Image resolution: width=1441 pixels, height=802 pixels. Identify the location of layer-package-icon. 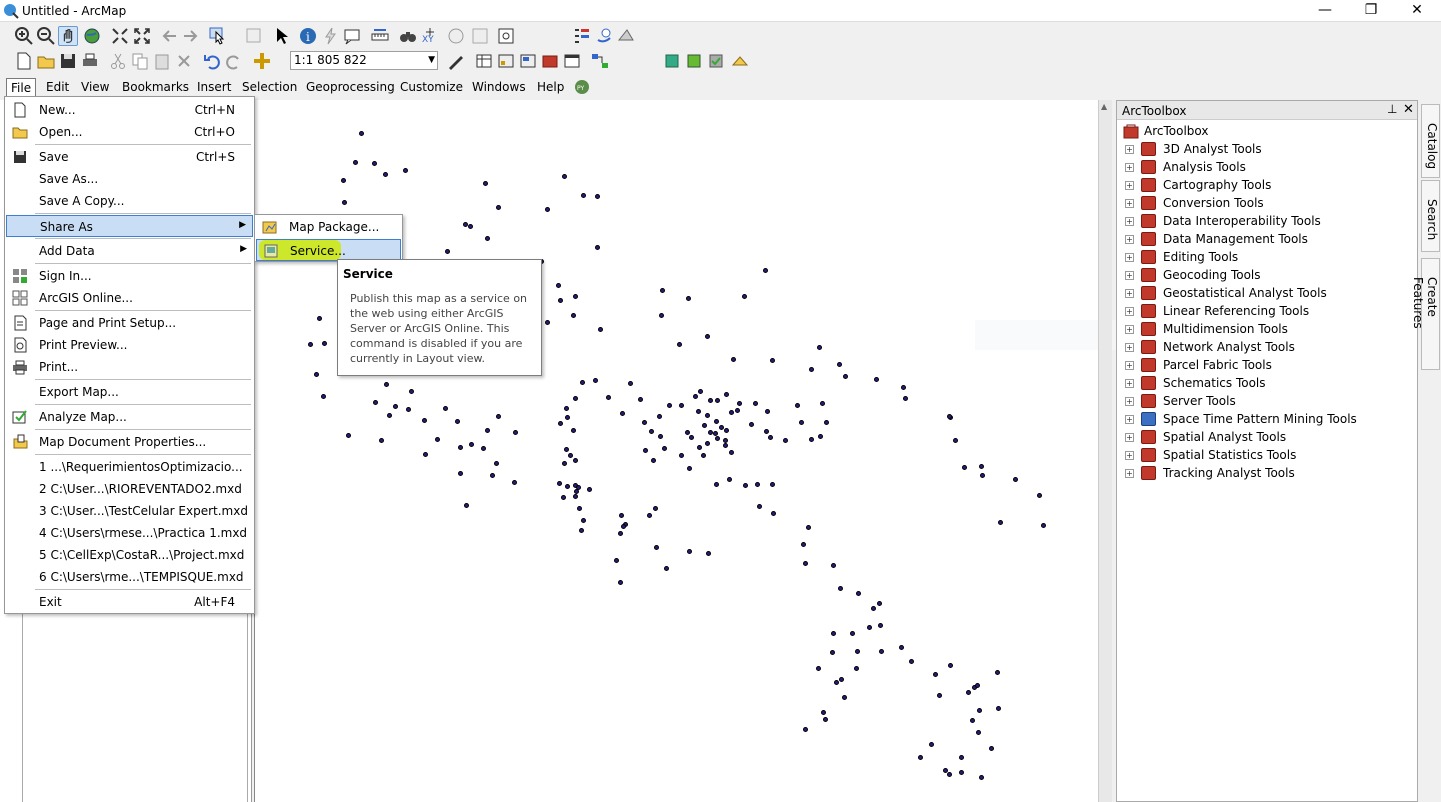
(740, 61).